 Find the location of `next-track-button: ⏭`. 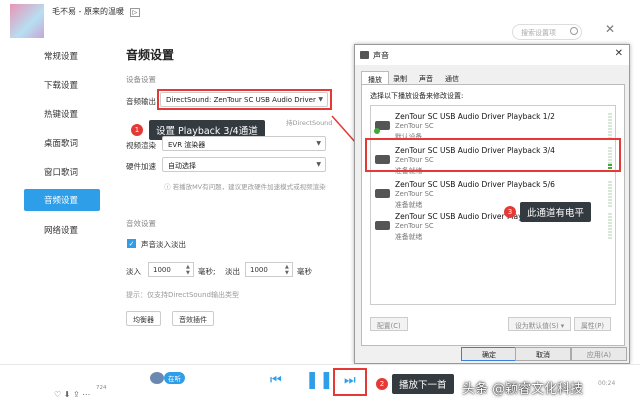

next-track-button: ⏭ is located at coordinates (350, 382).